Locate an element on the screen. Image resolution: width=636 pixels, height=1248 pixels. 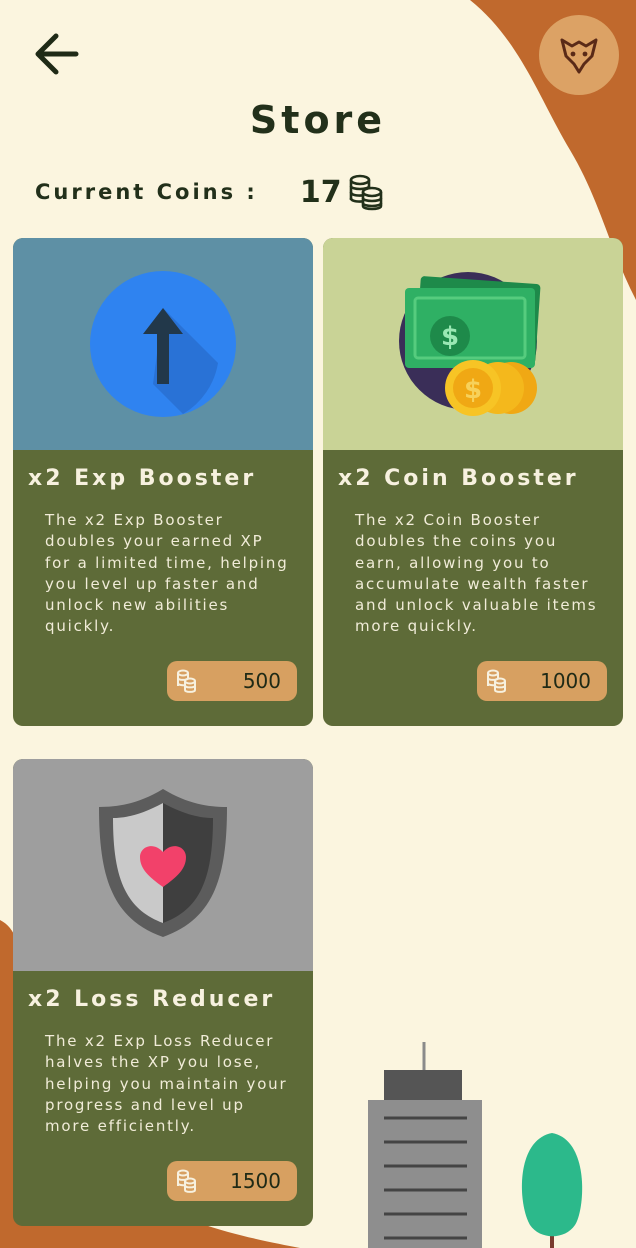
money-coins-icon: $ $ is located at coordinates (470, 344).